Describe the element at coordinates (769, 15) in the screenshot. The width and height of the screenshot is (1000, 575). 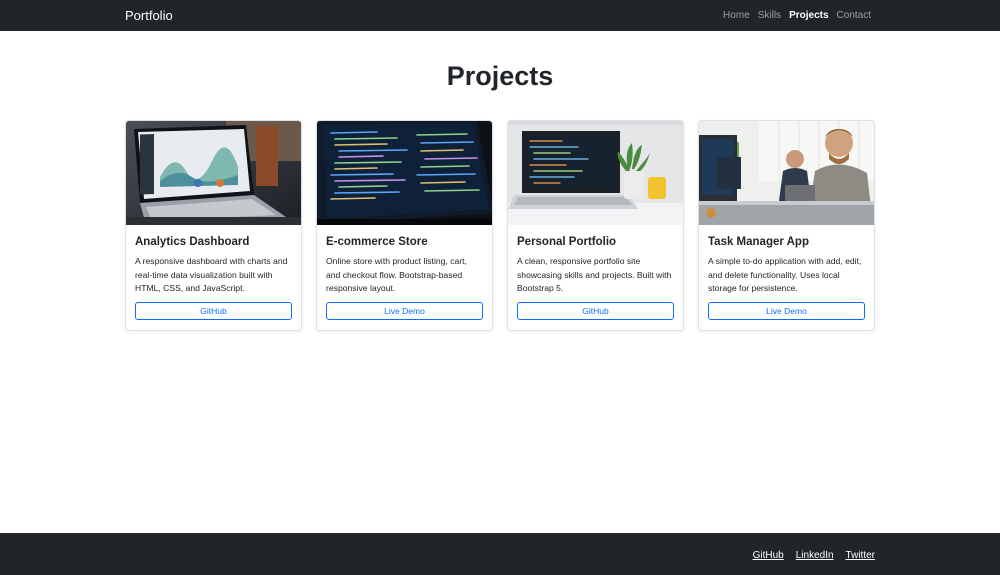
I see `nav-link-skills: Skills` at that location.